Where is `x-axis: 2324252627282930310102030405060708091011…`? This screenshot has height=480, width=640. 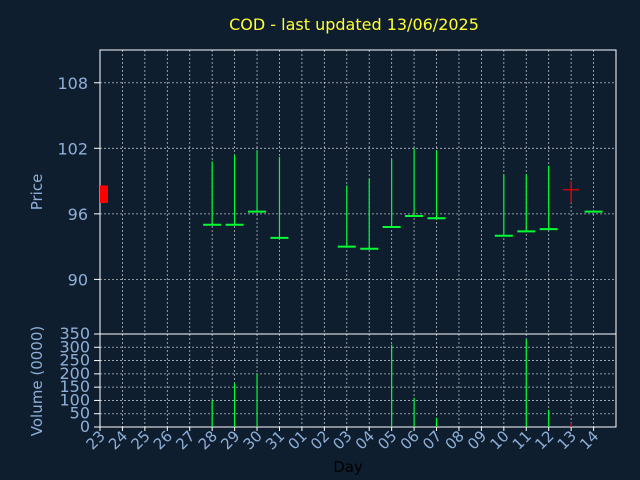
x-axis: 2324252627282930310102030405060708091011… is located at coordinates (342, 440).